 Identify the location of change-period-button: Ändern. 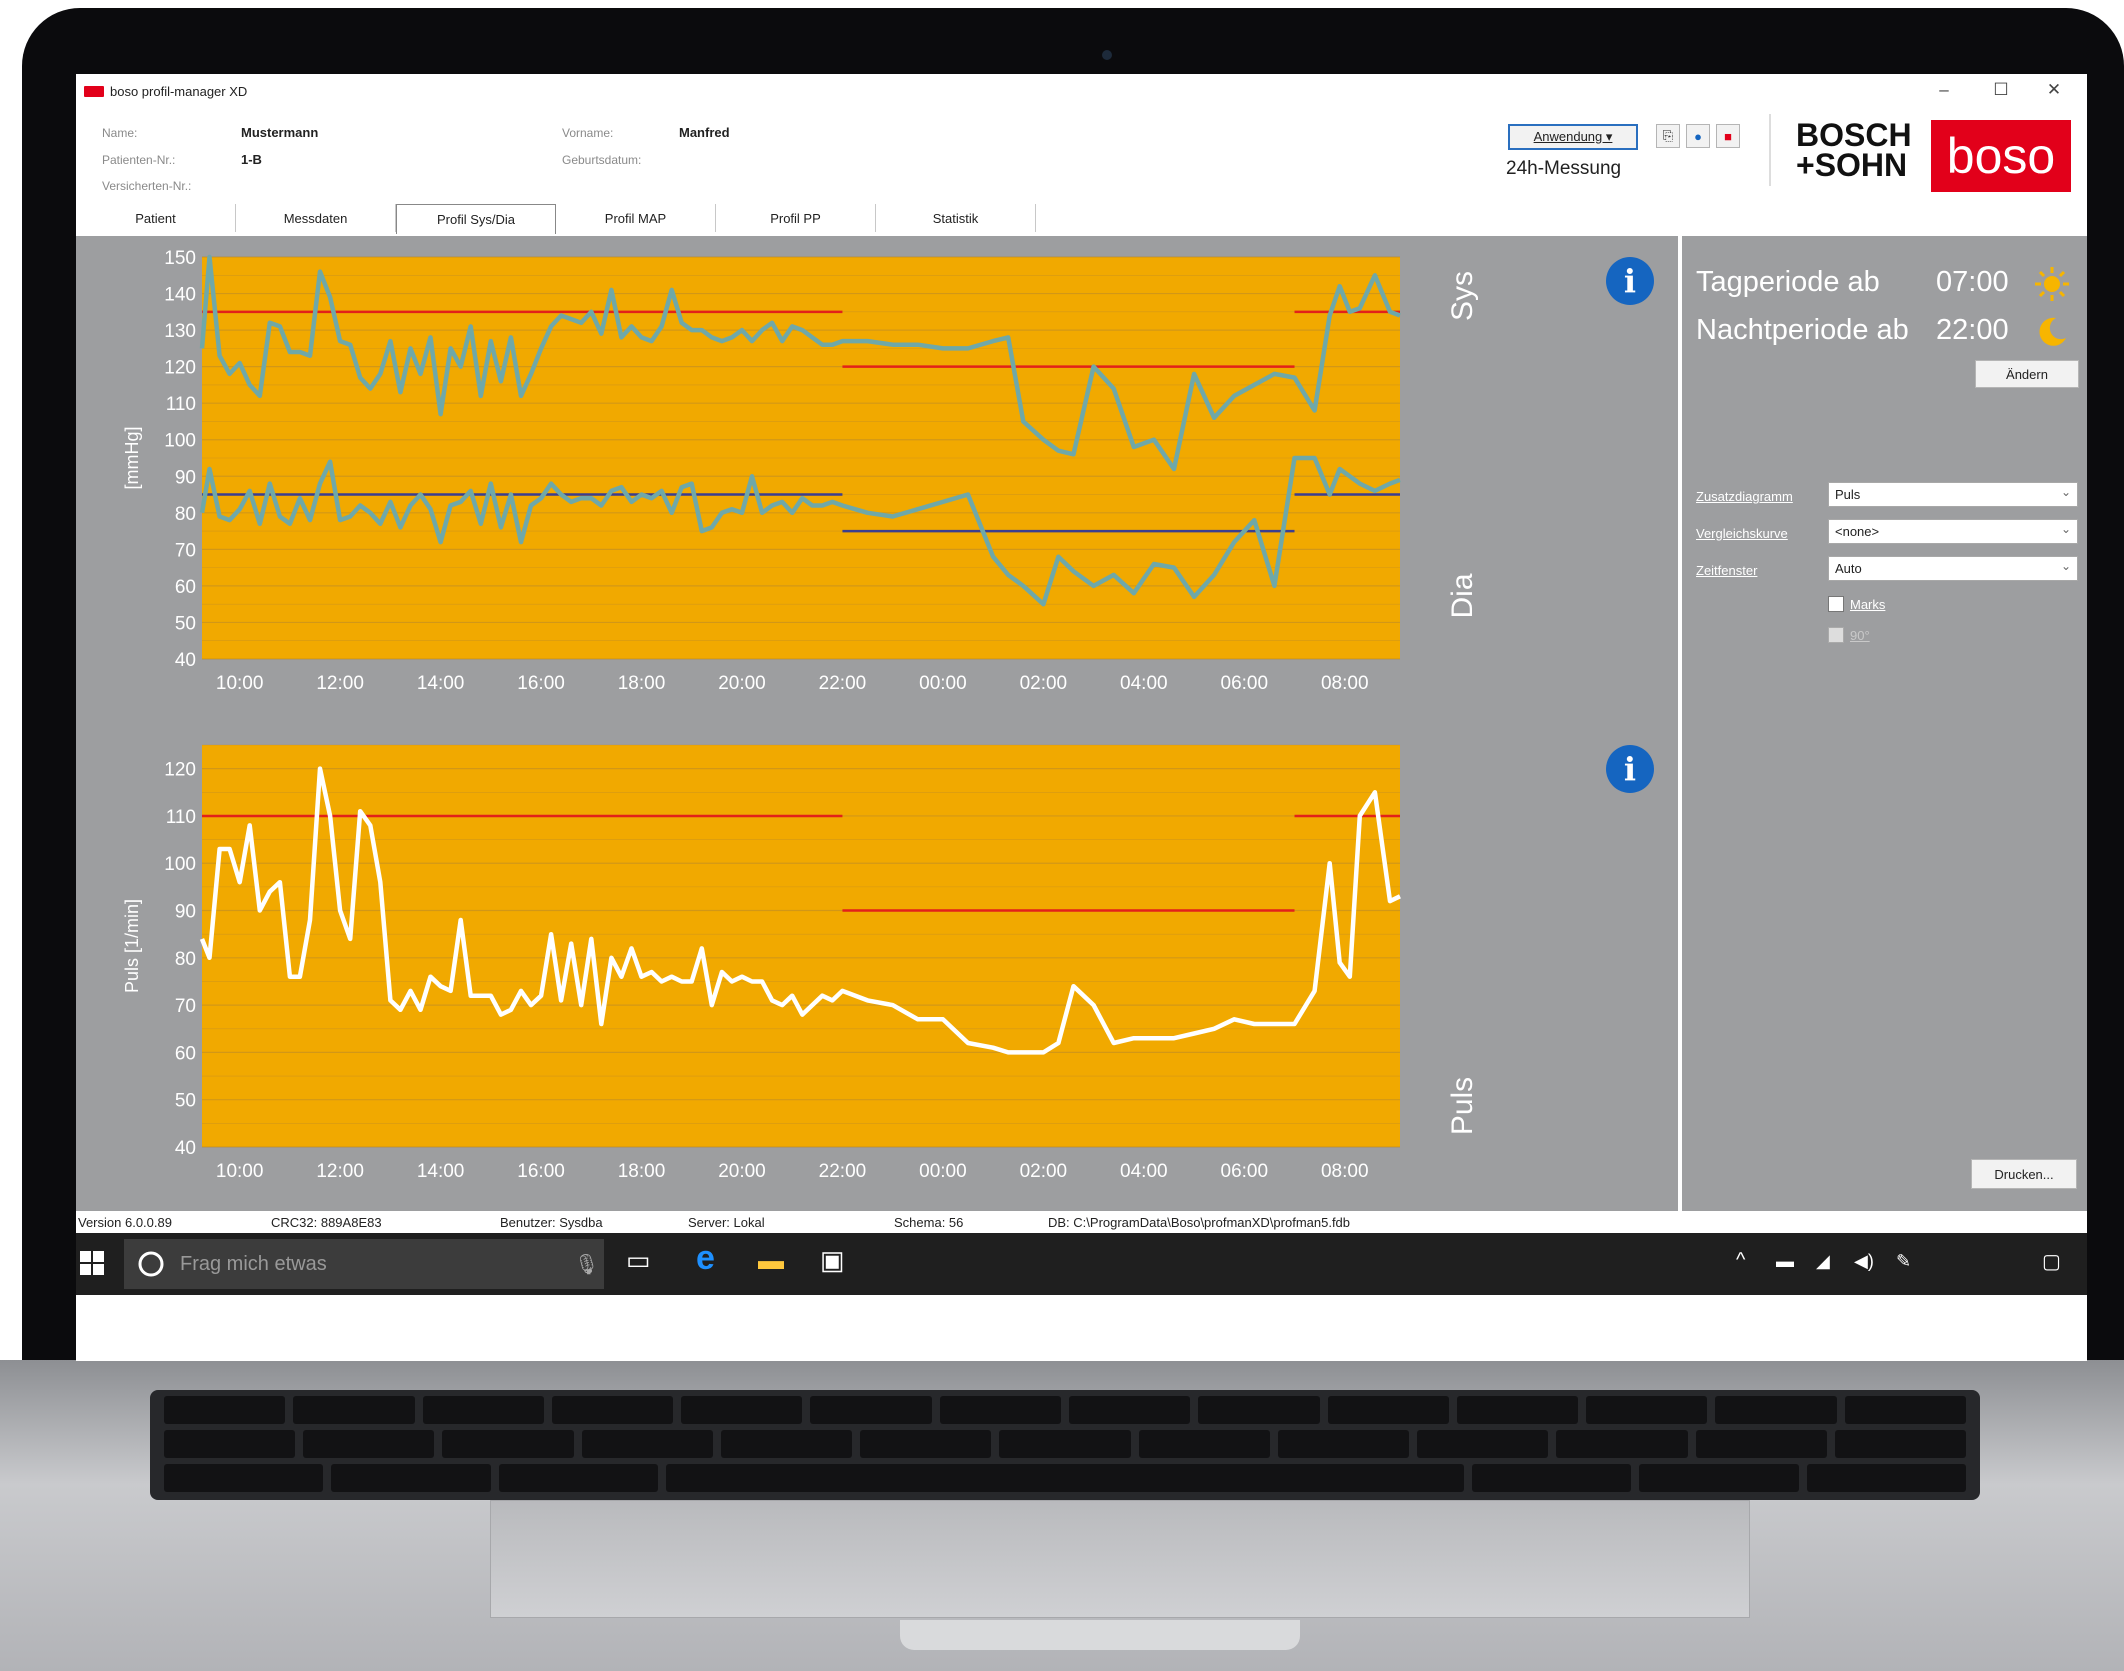
(2027, 374).